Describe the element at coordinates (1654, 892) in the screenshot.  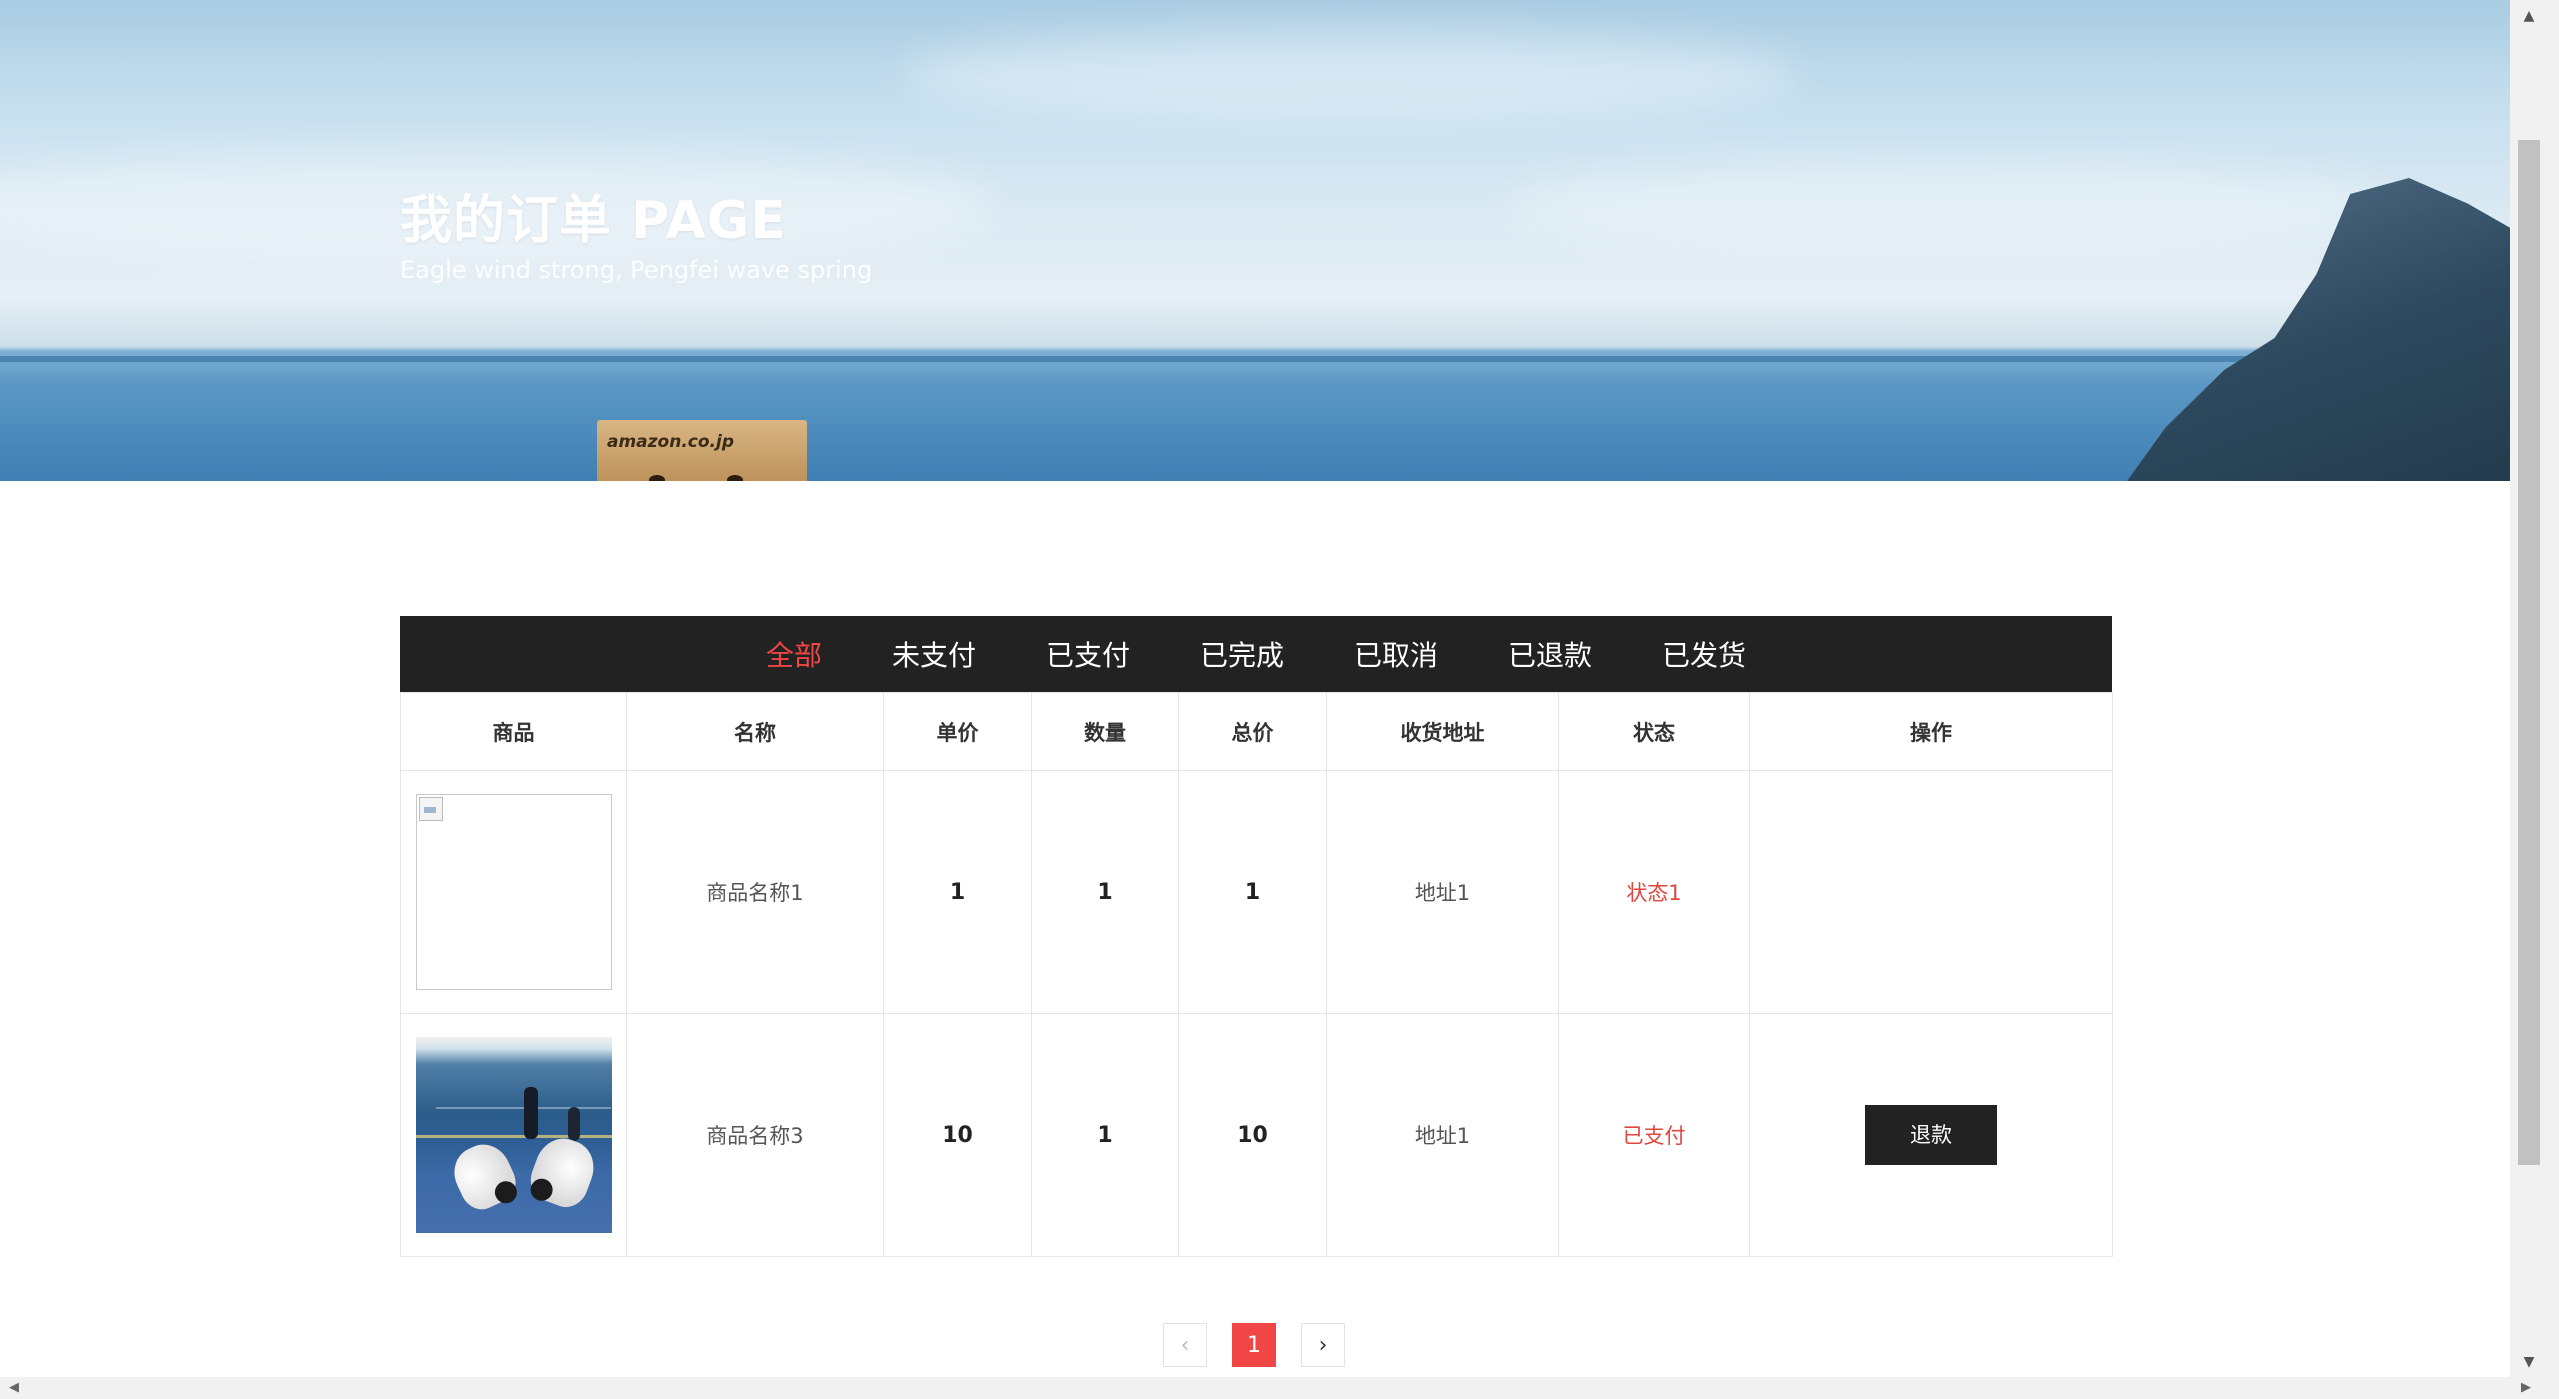
I see `order-status: 状态1` at that location.